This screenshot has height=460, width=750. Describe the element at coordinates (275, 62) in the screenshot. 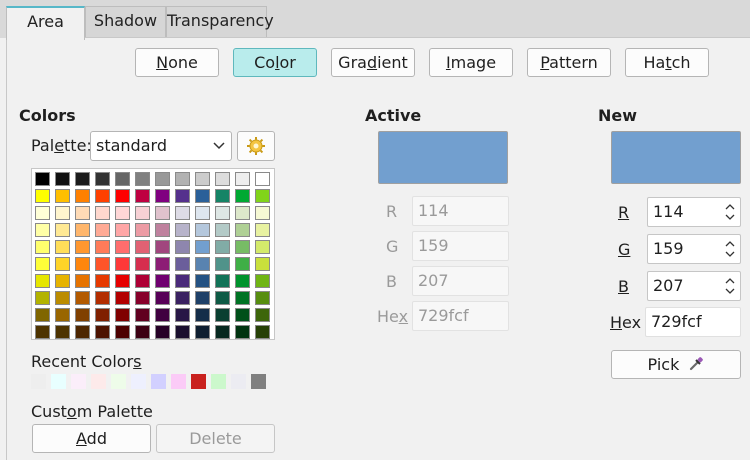

I see `fill-color-button: Color` at that location.